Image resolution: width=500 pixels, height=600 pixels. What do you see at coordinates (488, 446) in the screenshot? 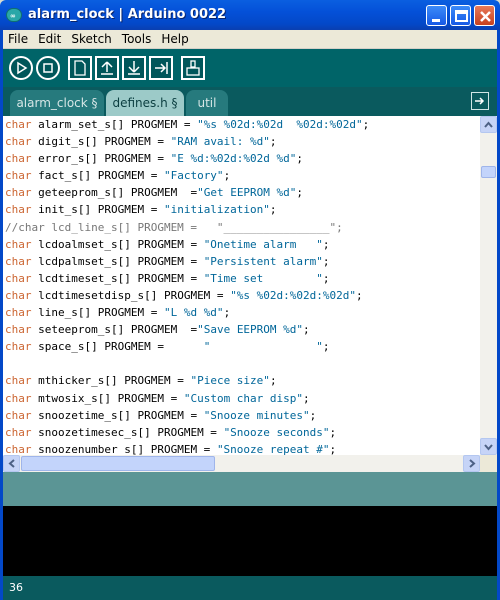
I see `scroll-down-button` at bounding box center [488, 446].